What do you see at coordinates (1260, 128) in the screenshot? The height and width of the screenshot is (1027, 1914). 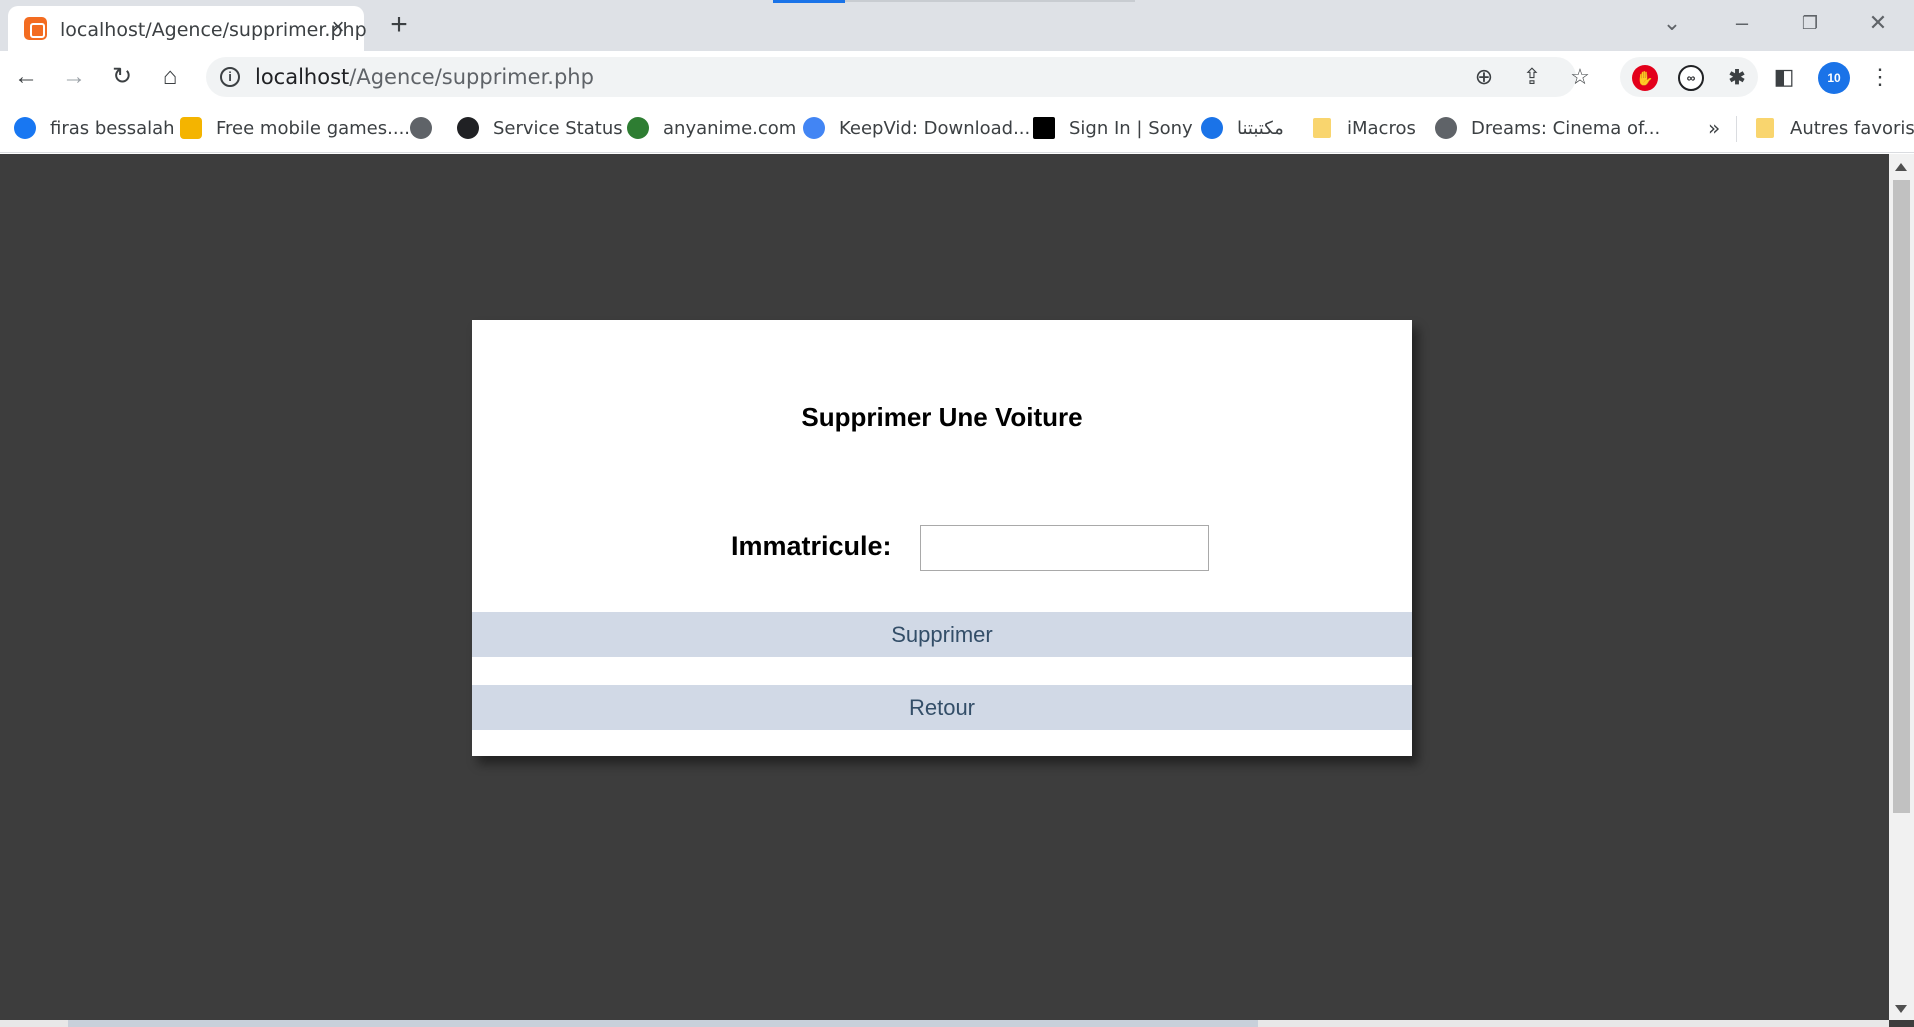 I see `bookmark-label: مكتبتنا` at bounding box center [1260, 128].